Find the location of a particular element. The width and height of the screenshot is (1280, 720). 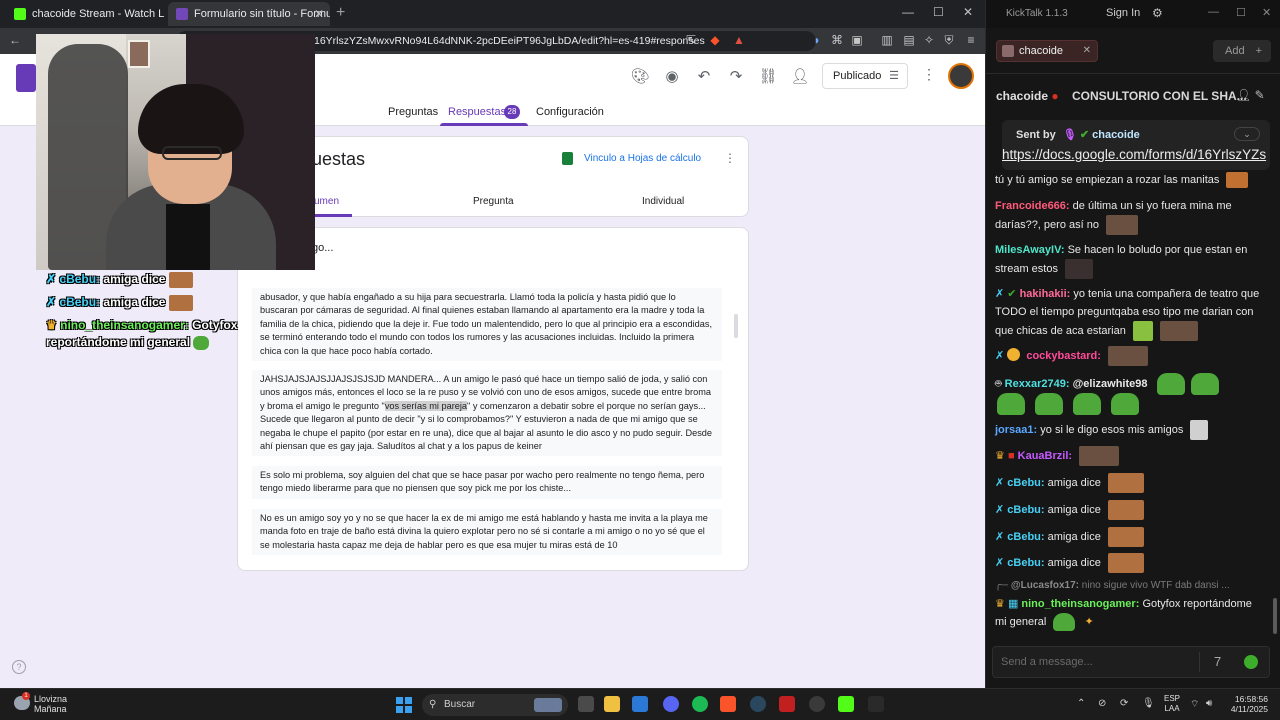

obs-app-icon is located at coordinates (787, 704).